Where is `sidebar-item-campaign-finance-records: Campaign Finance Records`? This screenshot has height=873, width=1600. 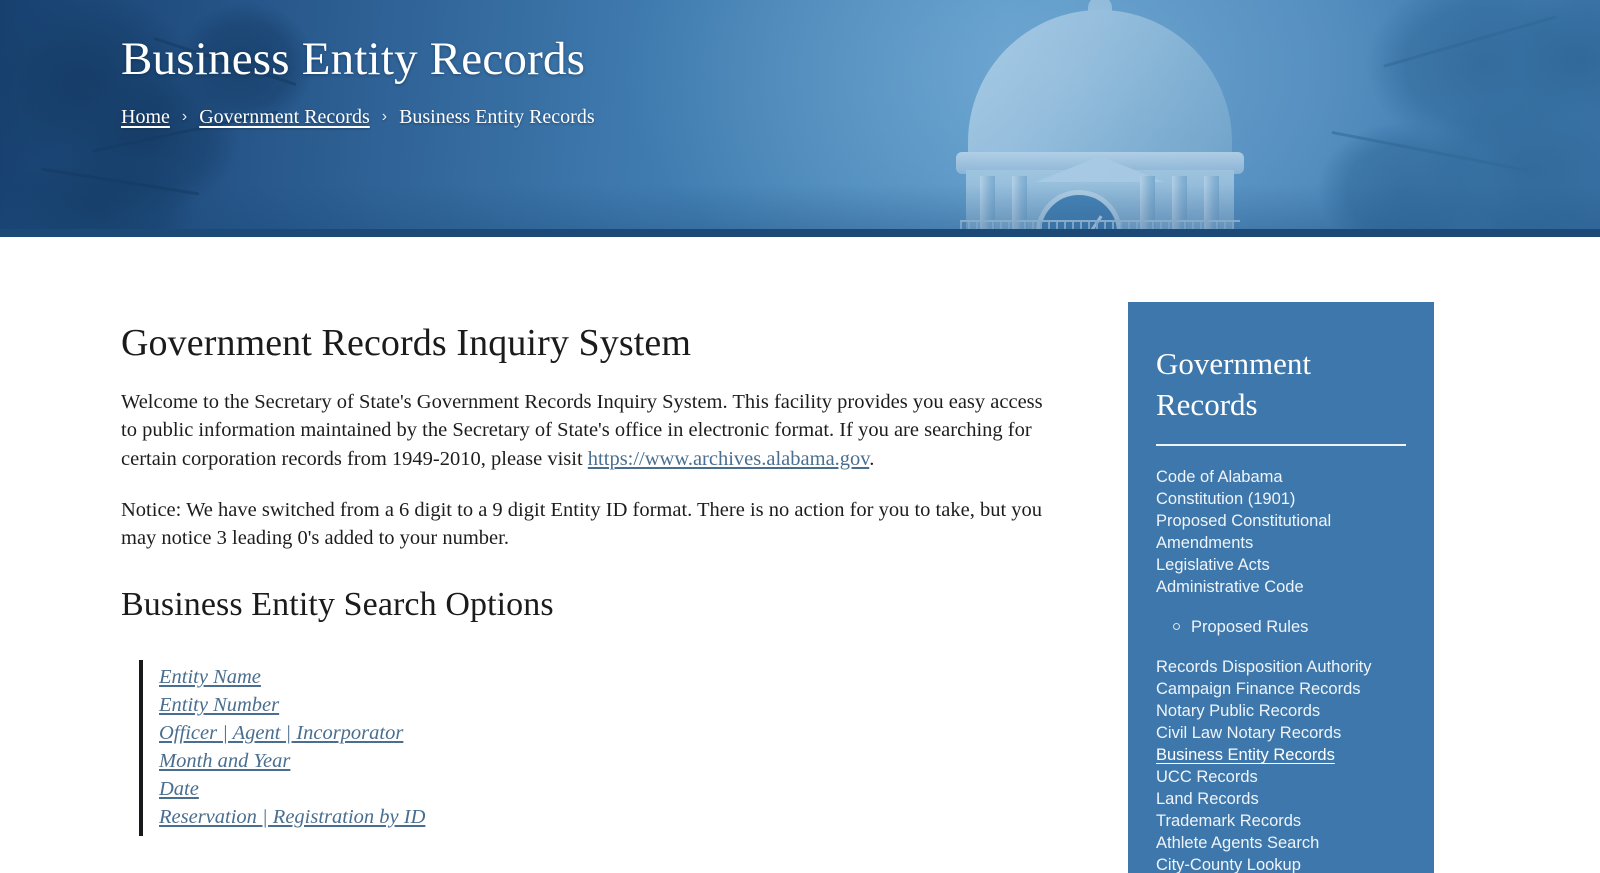 sidebar-item-campaign-finance-records: Campaign Finance Records is located at coordinates (1281, 690).